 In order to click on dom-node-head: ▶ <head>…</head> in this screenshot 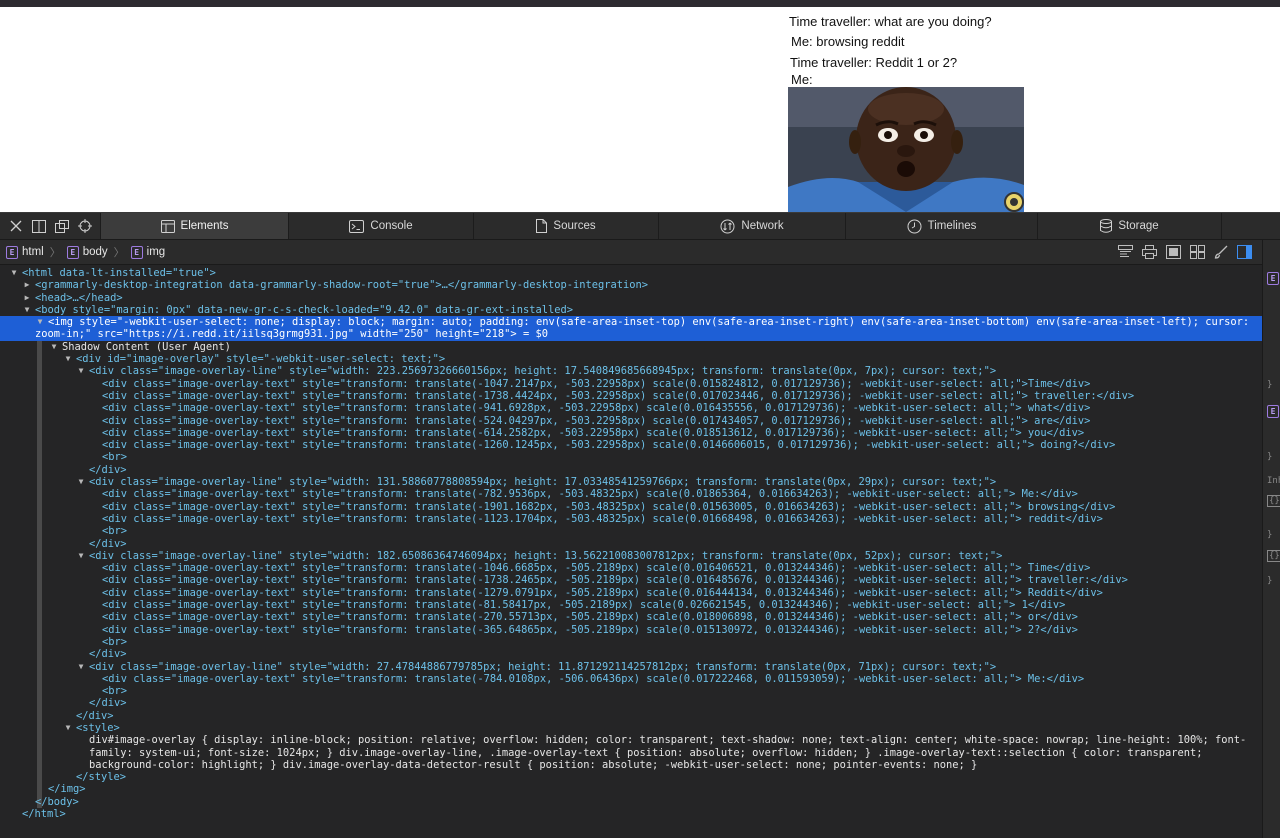, I will do `click(631, 298)`.